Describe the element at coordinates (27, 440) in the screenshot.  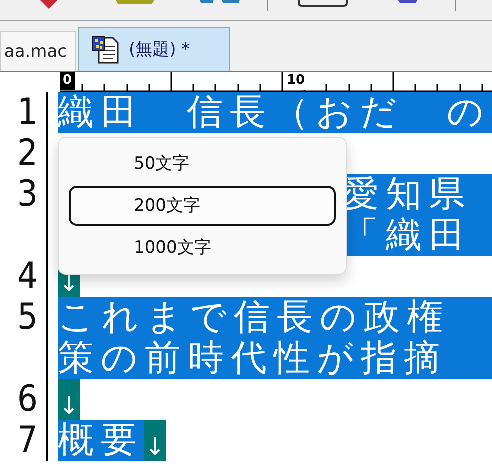
I see `line-number: 7` at that location.